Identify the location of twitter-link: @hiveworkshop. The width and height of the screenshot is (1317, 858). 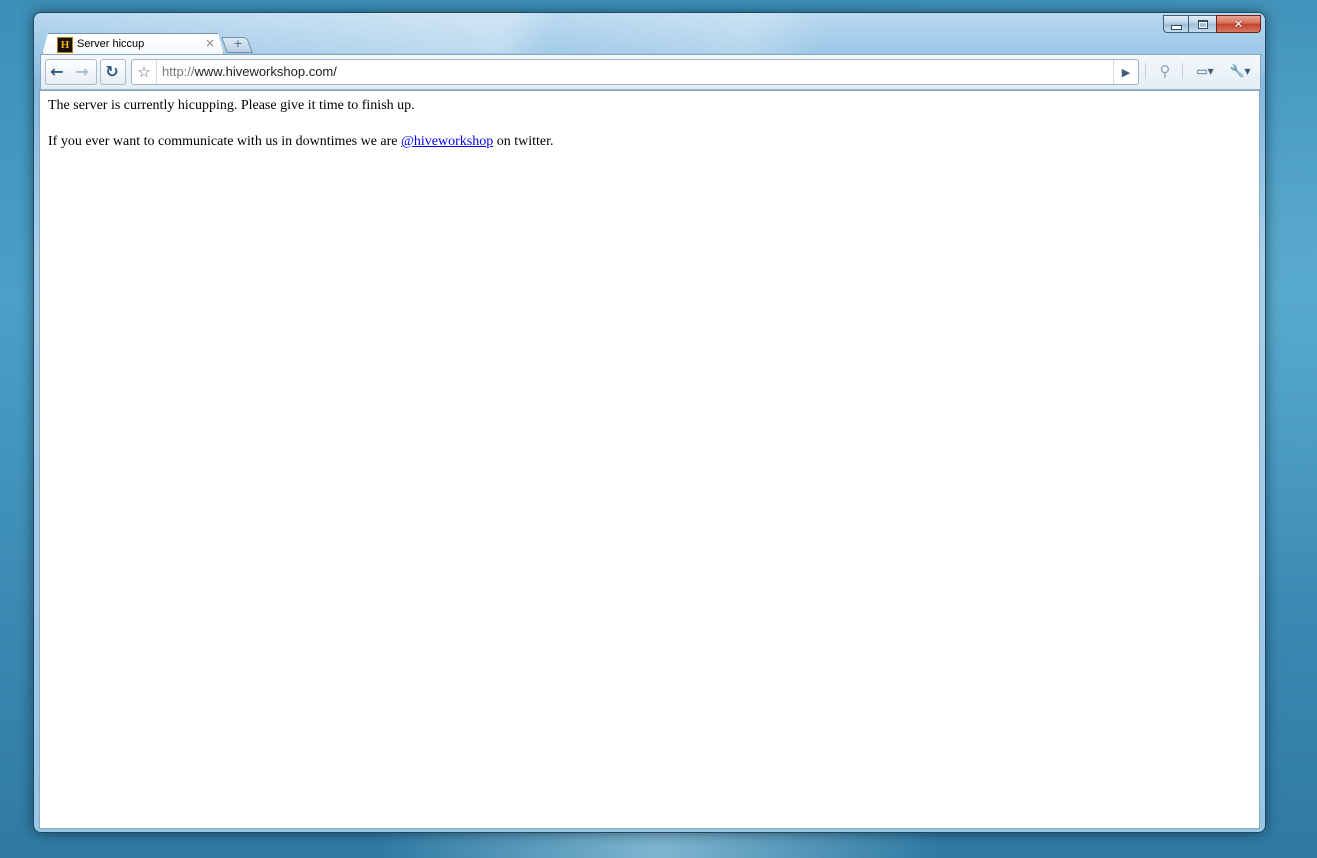
(447, 141).